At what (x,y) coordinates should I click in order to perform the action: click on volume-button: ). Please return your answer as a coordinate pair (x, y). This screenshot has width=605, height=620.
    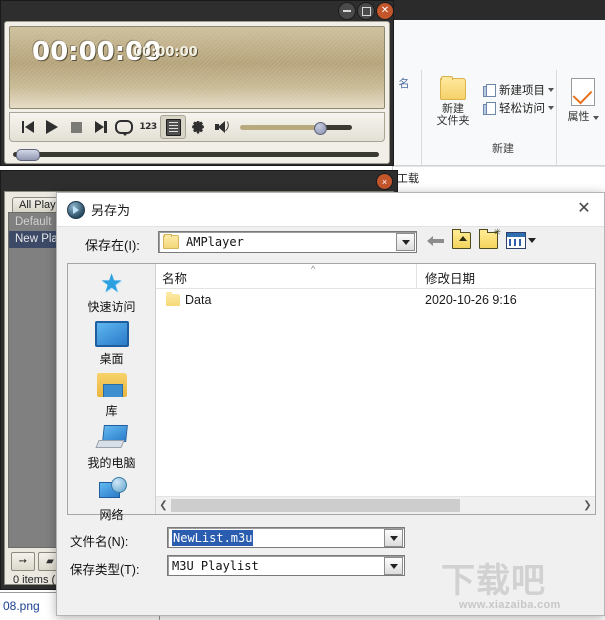
    Looking at the image, I should click on (222, 127).